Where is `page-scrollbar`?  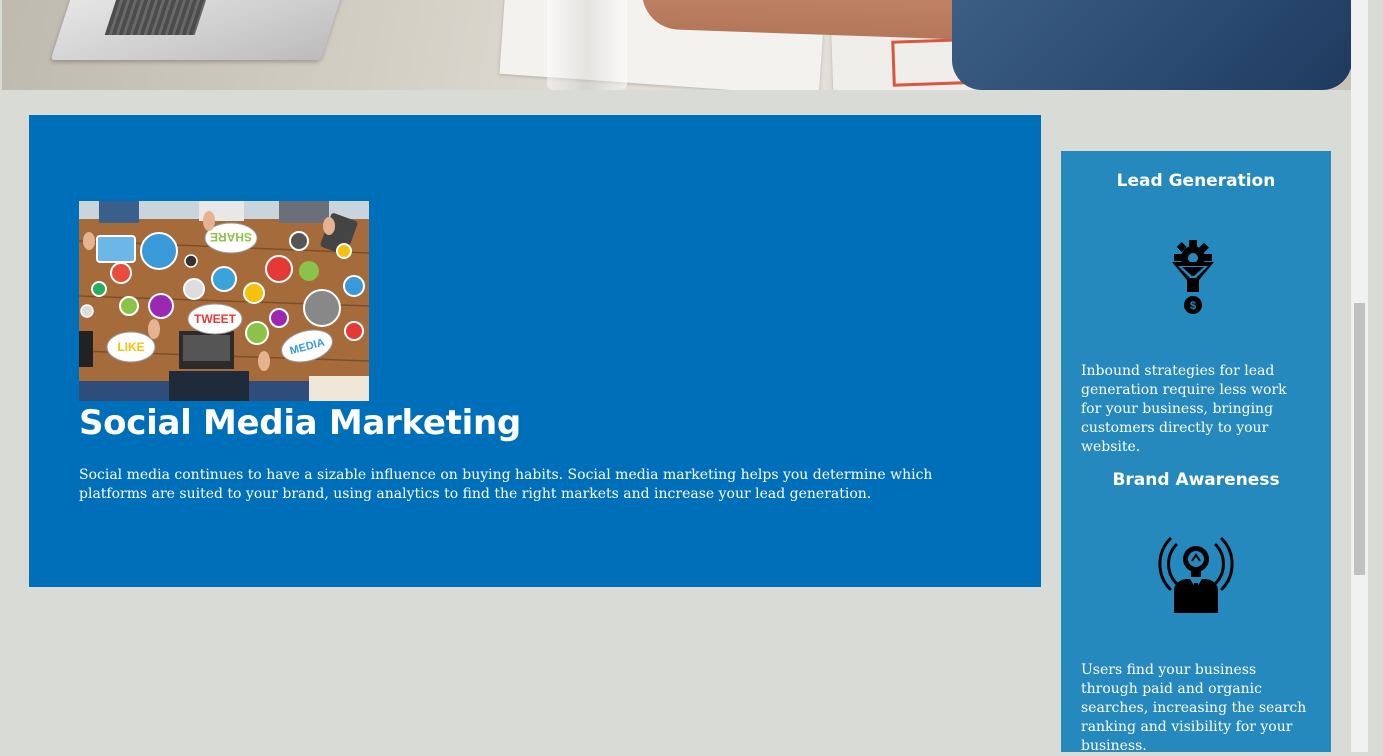
page-scrollbar is located at coordinates (1359, 376).